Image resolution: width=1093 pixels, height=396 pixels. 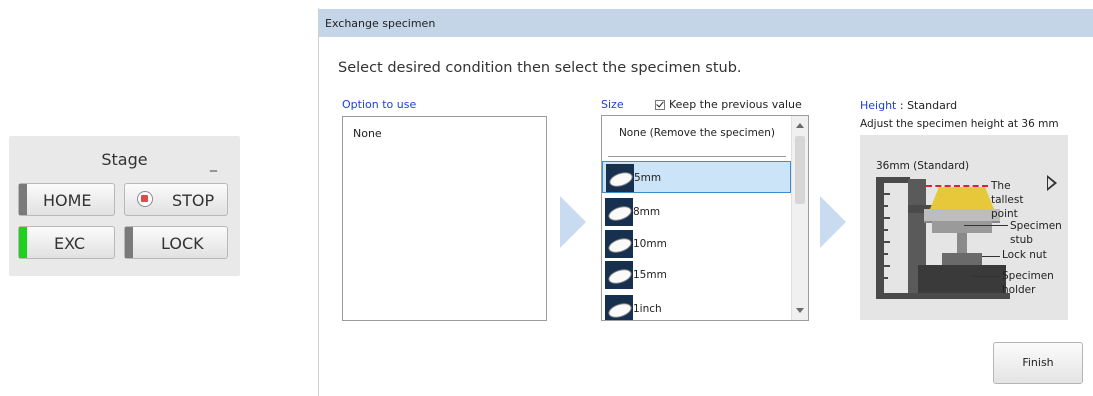 I want to click on expand-triangle-icon, so click(x=1052, y=183).